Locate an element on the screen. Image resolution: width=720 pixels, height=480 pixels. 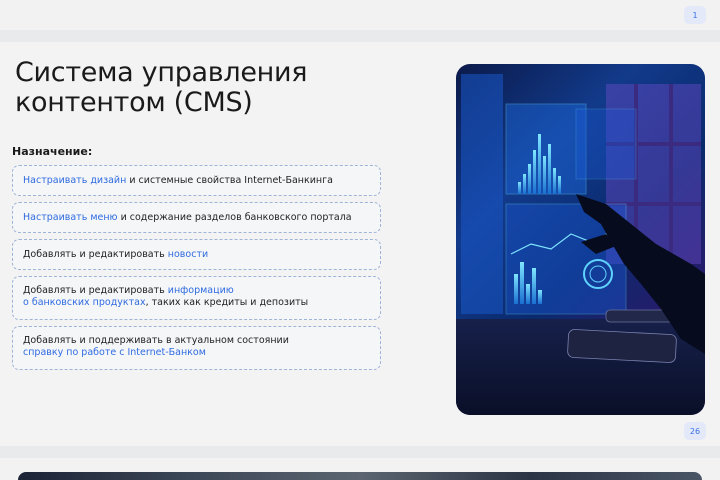
slide-title-line2: контентом (CMS) is located at coordinates (134, 102).